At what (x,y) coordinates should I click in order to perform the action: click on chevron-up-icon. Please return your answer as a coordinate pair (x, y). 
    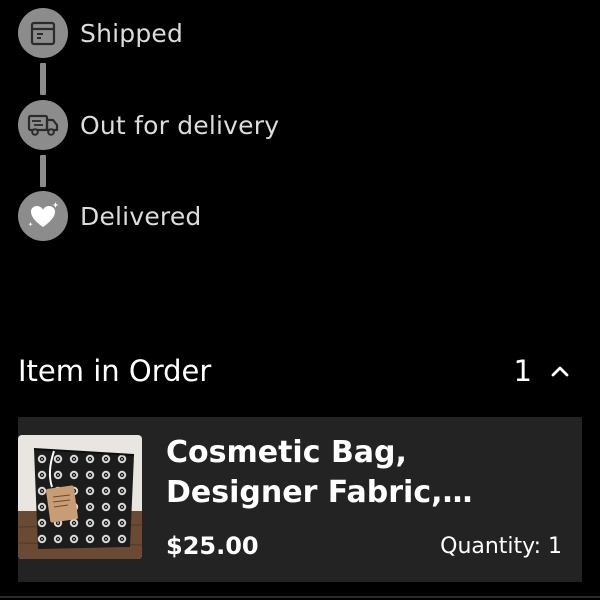
    Looking at the image, I should click on (560, 371).